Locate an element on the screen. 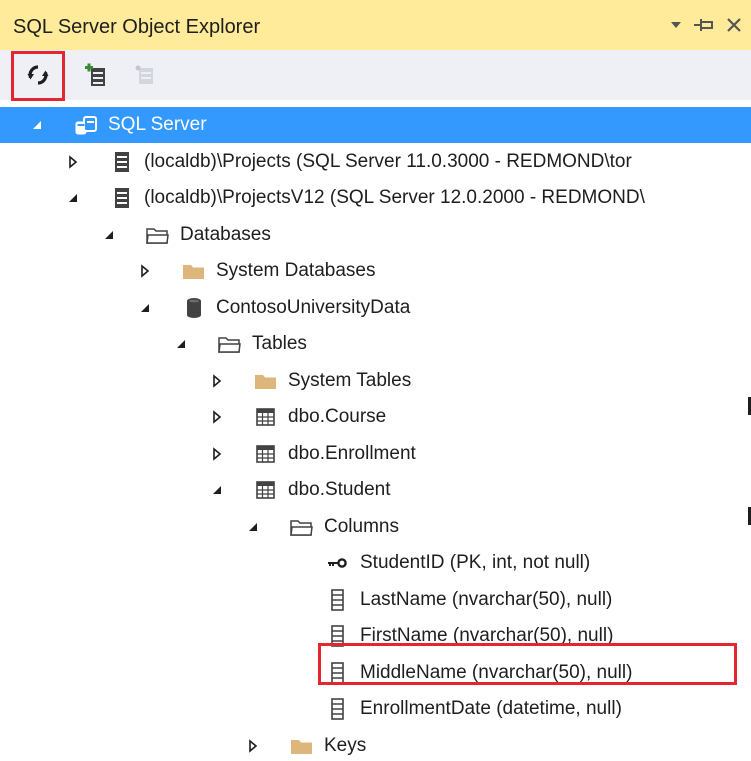 This screenshot has height=761, width=751. tree-item-label: dbo.Enrollment is located at coordinates (352, 453).